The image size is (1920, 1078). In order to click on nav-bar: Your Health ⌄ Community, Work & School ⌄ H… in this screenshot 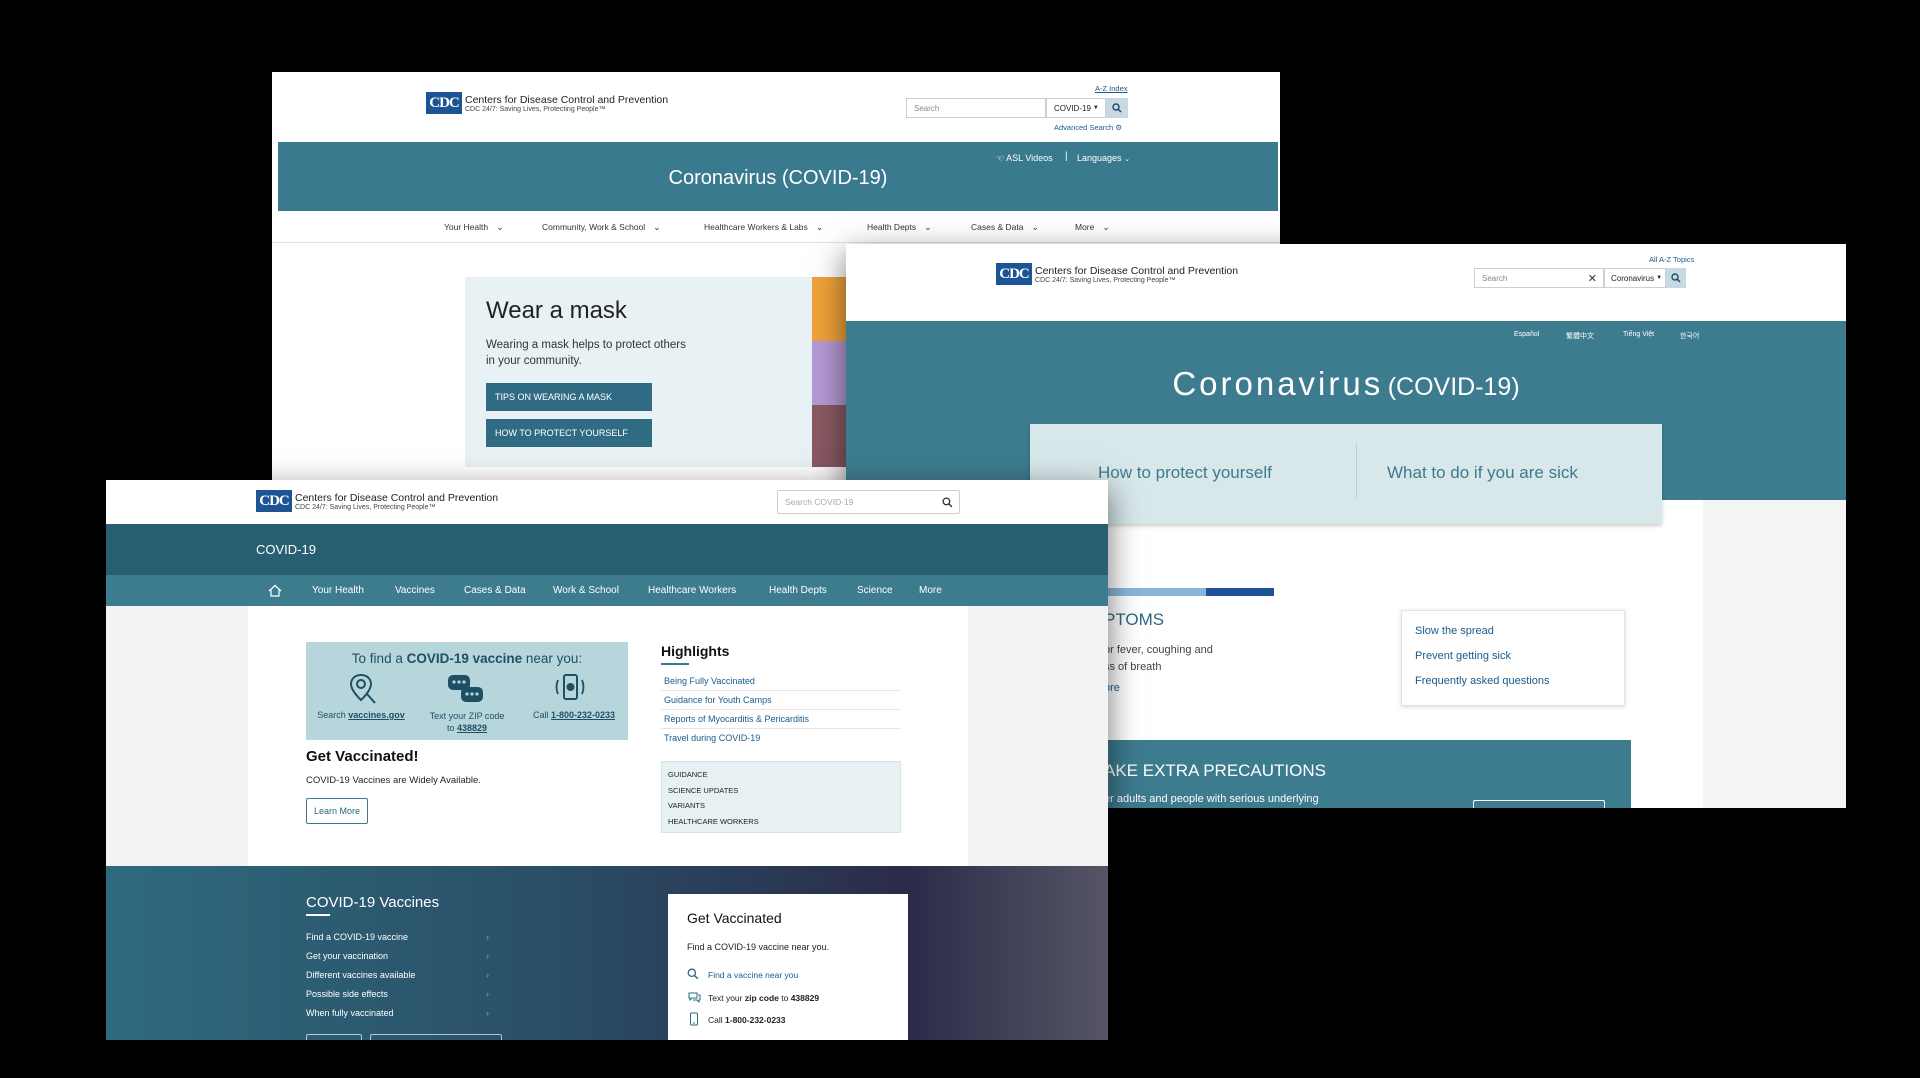, I will do `click(776, 231)`.